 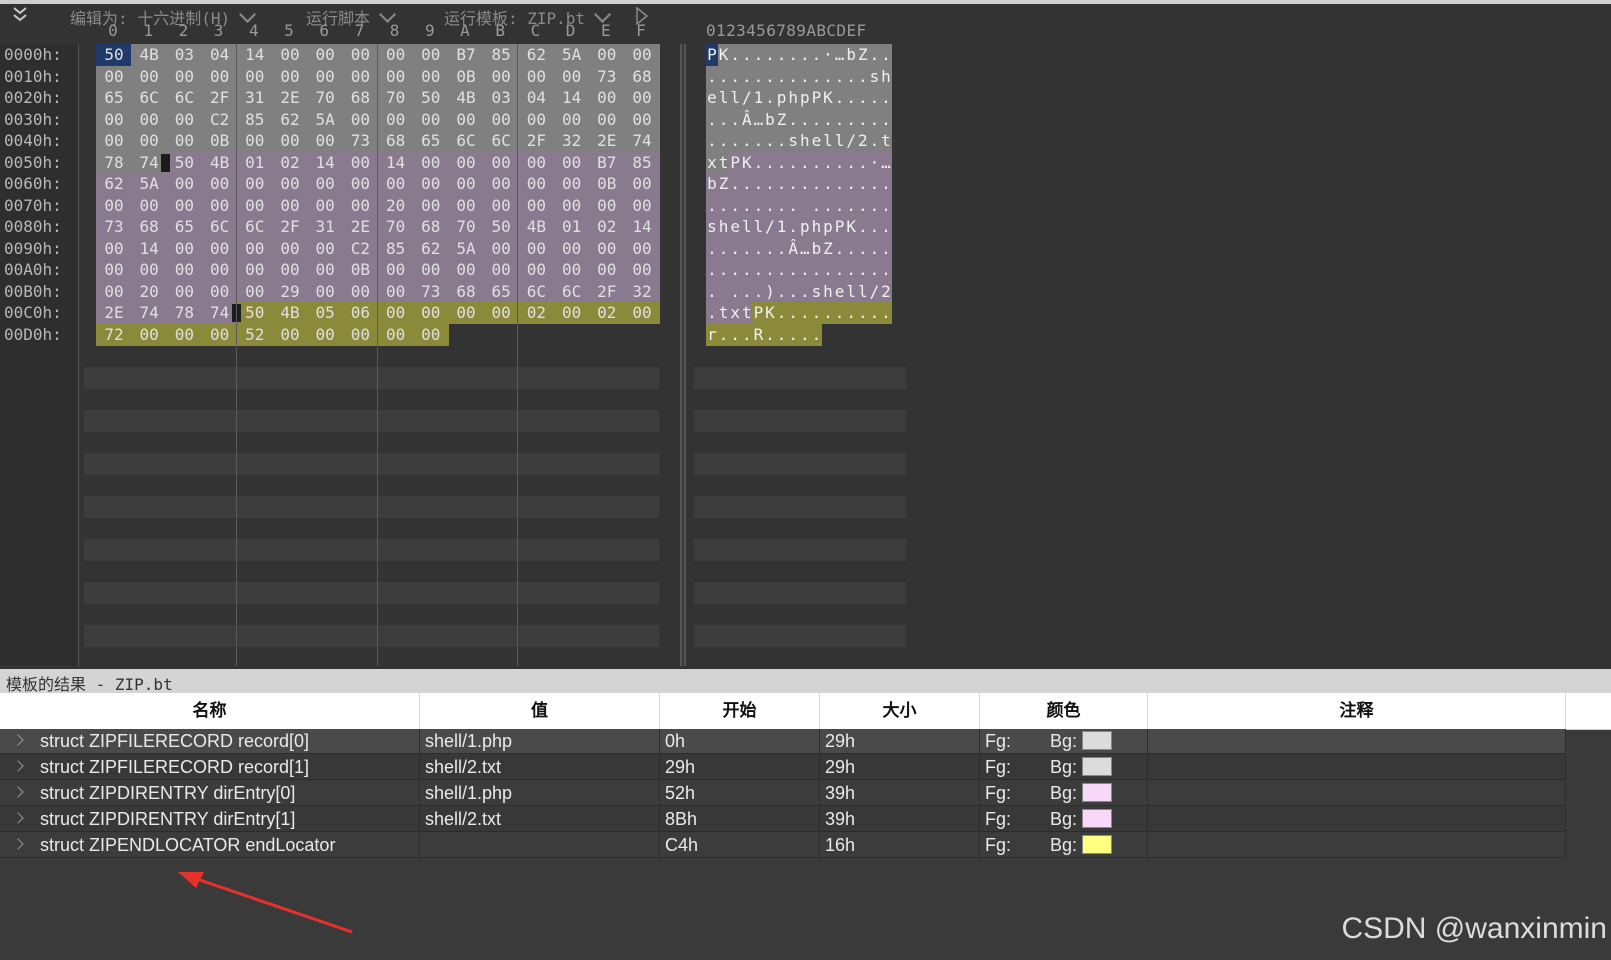 I want to click on hex-byte: 85, so click(x=254, y=119).